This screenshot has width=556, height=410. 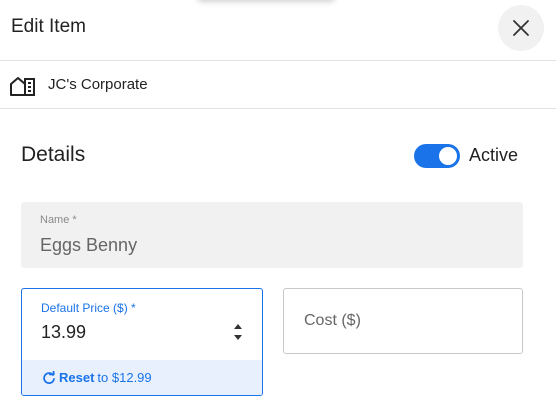 What do you see at coordinates (448, 156) in the screenshot?
I see `toggle-knob` at bounding box center [448, 156].